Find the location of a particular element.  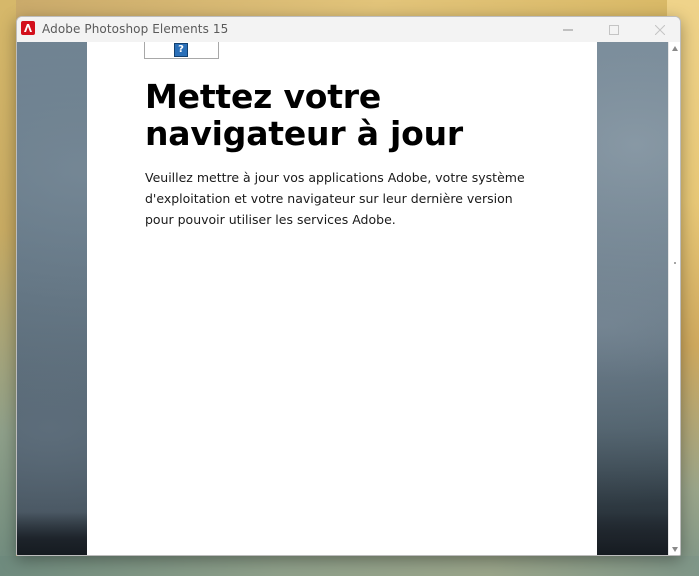

maximize-button is located at coordinates (614, 29).